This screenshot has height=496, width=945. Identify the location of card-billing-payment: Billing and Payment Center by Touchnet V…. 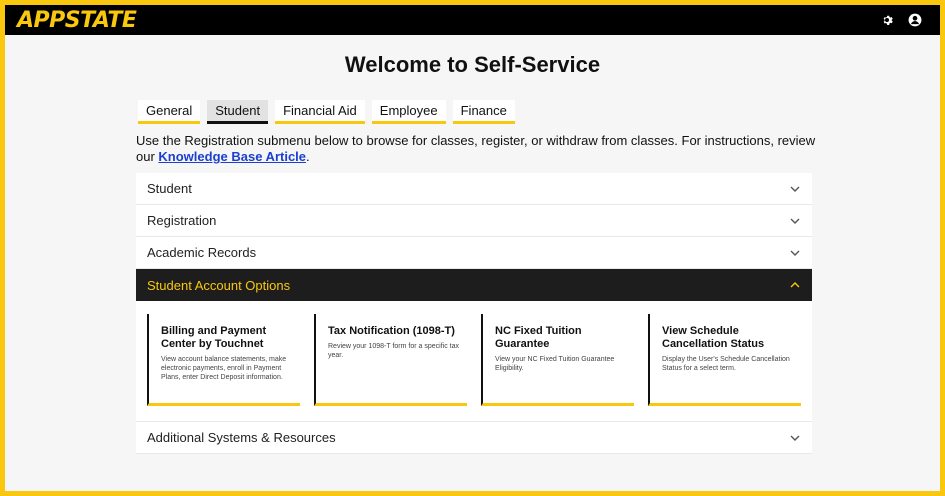
(223, 360).